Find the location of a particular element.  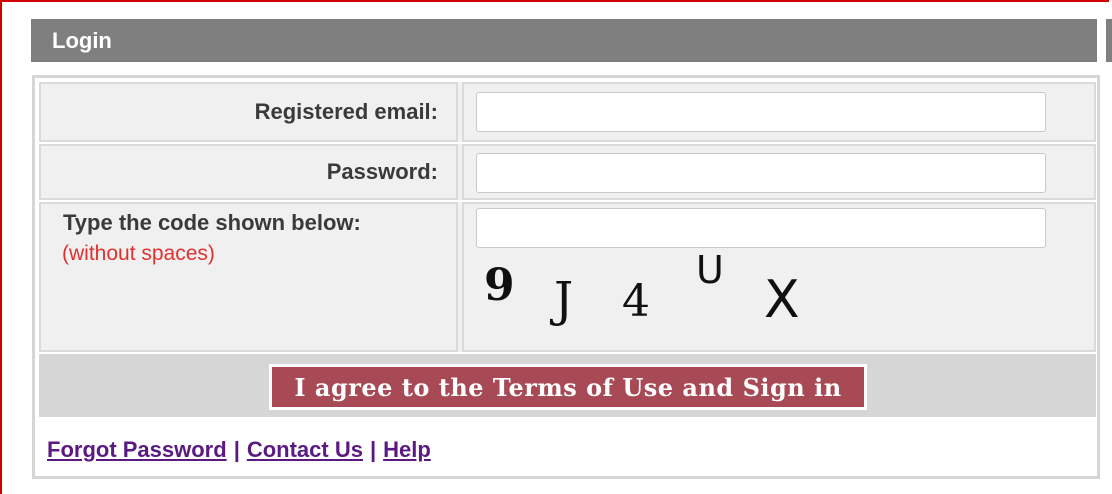

help-link: Help is located at coordinates (407, 450).